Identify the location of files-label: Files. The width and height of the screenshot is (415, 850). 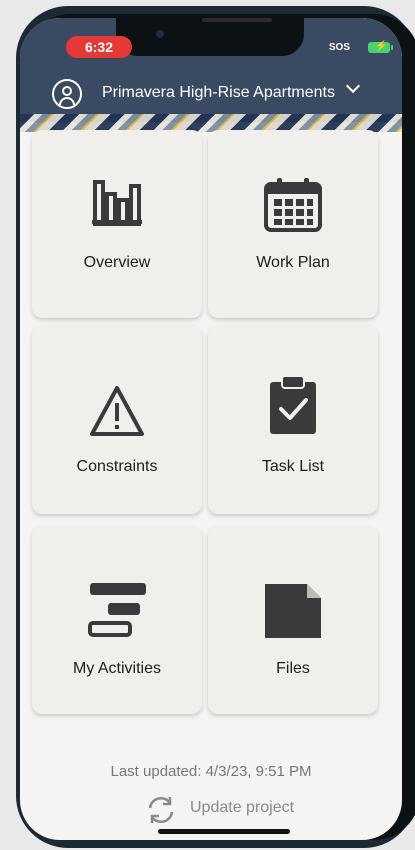
(293, 668).